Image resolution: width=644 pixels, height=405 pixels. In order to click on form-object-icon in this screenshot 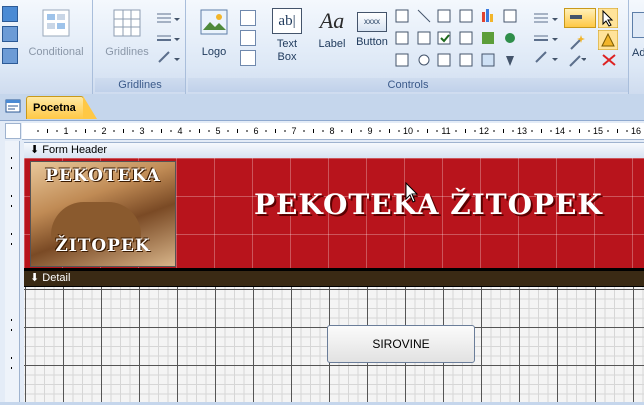, I will do `click(13, 106)`.